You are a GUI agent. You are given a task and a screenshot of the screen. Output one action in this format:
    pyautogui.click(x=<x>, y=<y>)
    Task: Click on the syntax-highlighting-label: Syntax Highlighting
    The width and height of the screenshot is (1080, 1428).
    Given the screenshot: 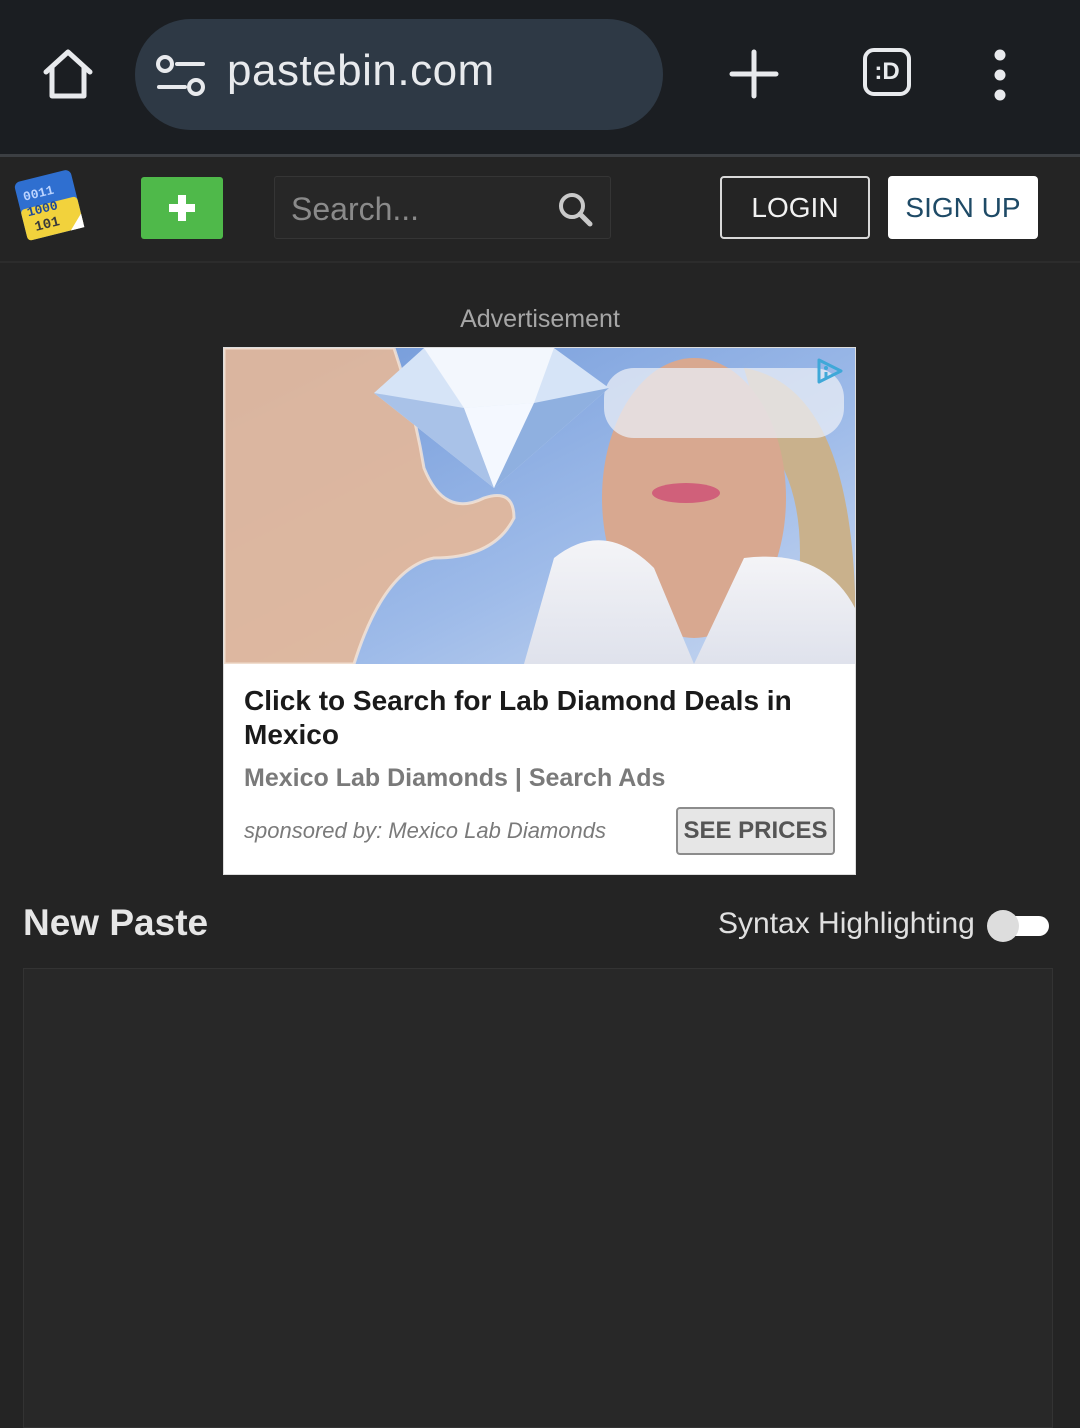 What is the action you would take?
    pyautogui.click(x=846, y=923)
    